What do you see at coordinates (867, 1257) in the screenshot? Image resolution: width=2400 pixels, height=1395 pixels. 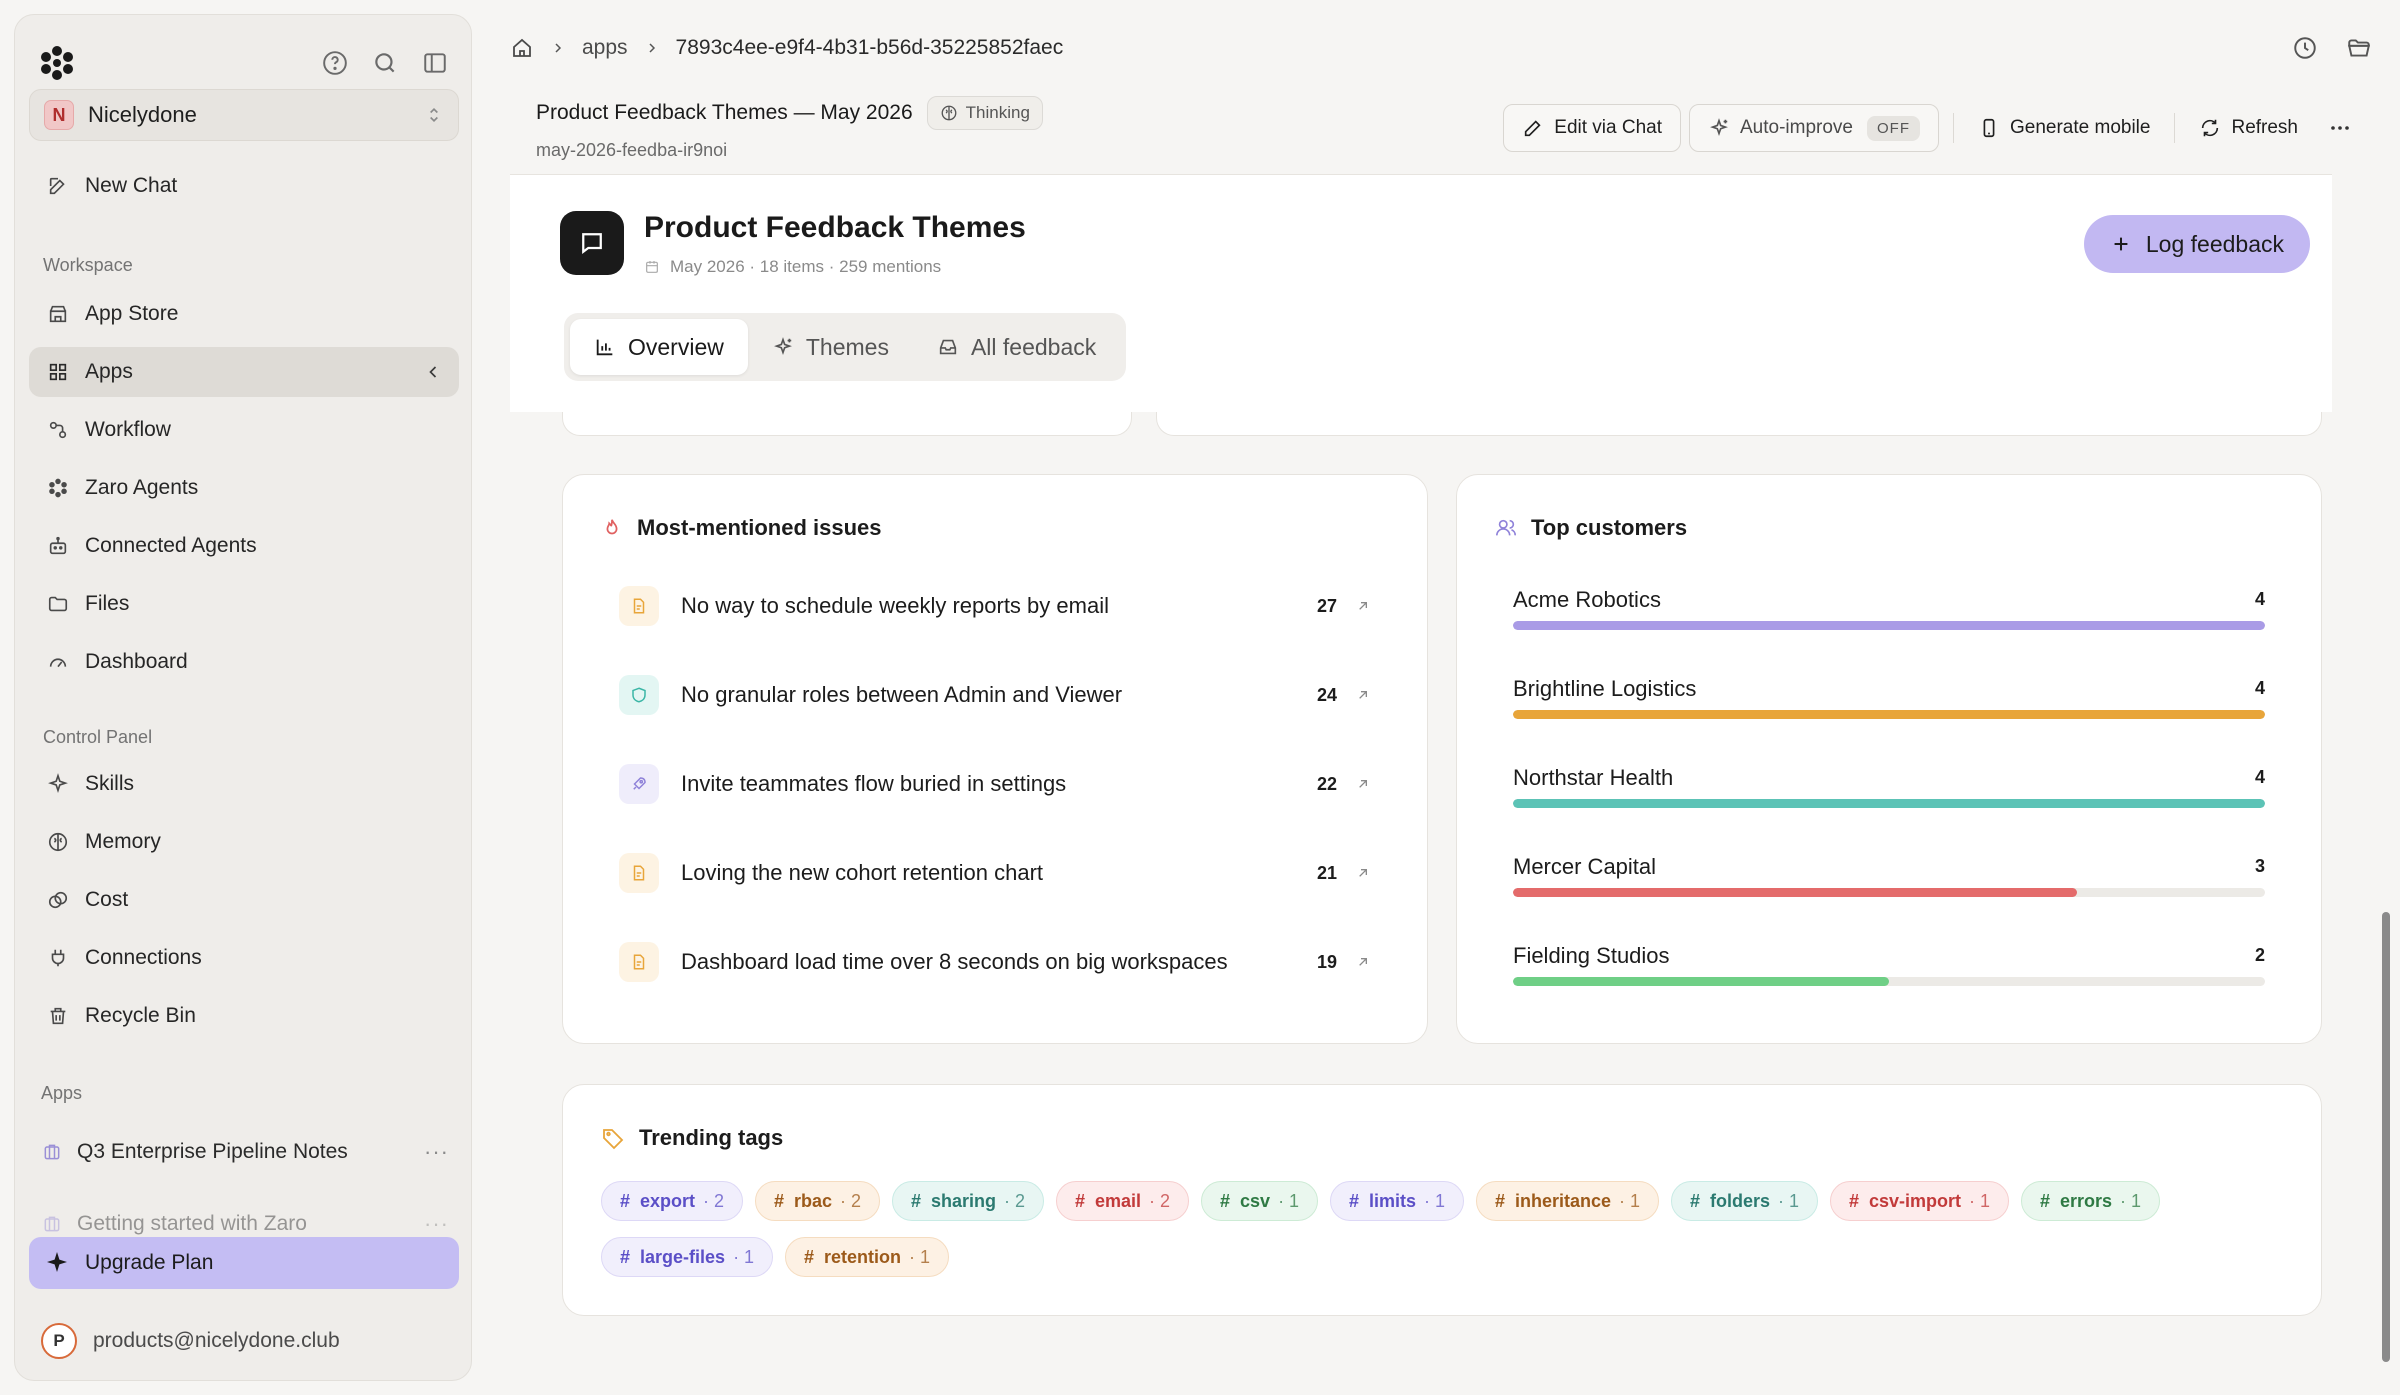 I see `tag-chip: # retention · 1` at bounding box center [867, 1257].